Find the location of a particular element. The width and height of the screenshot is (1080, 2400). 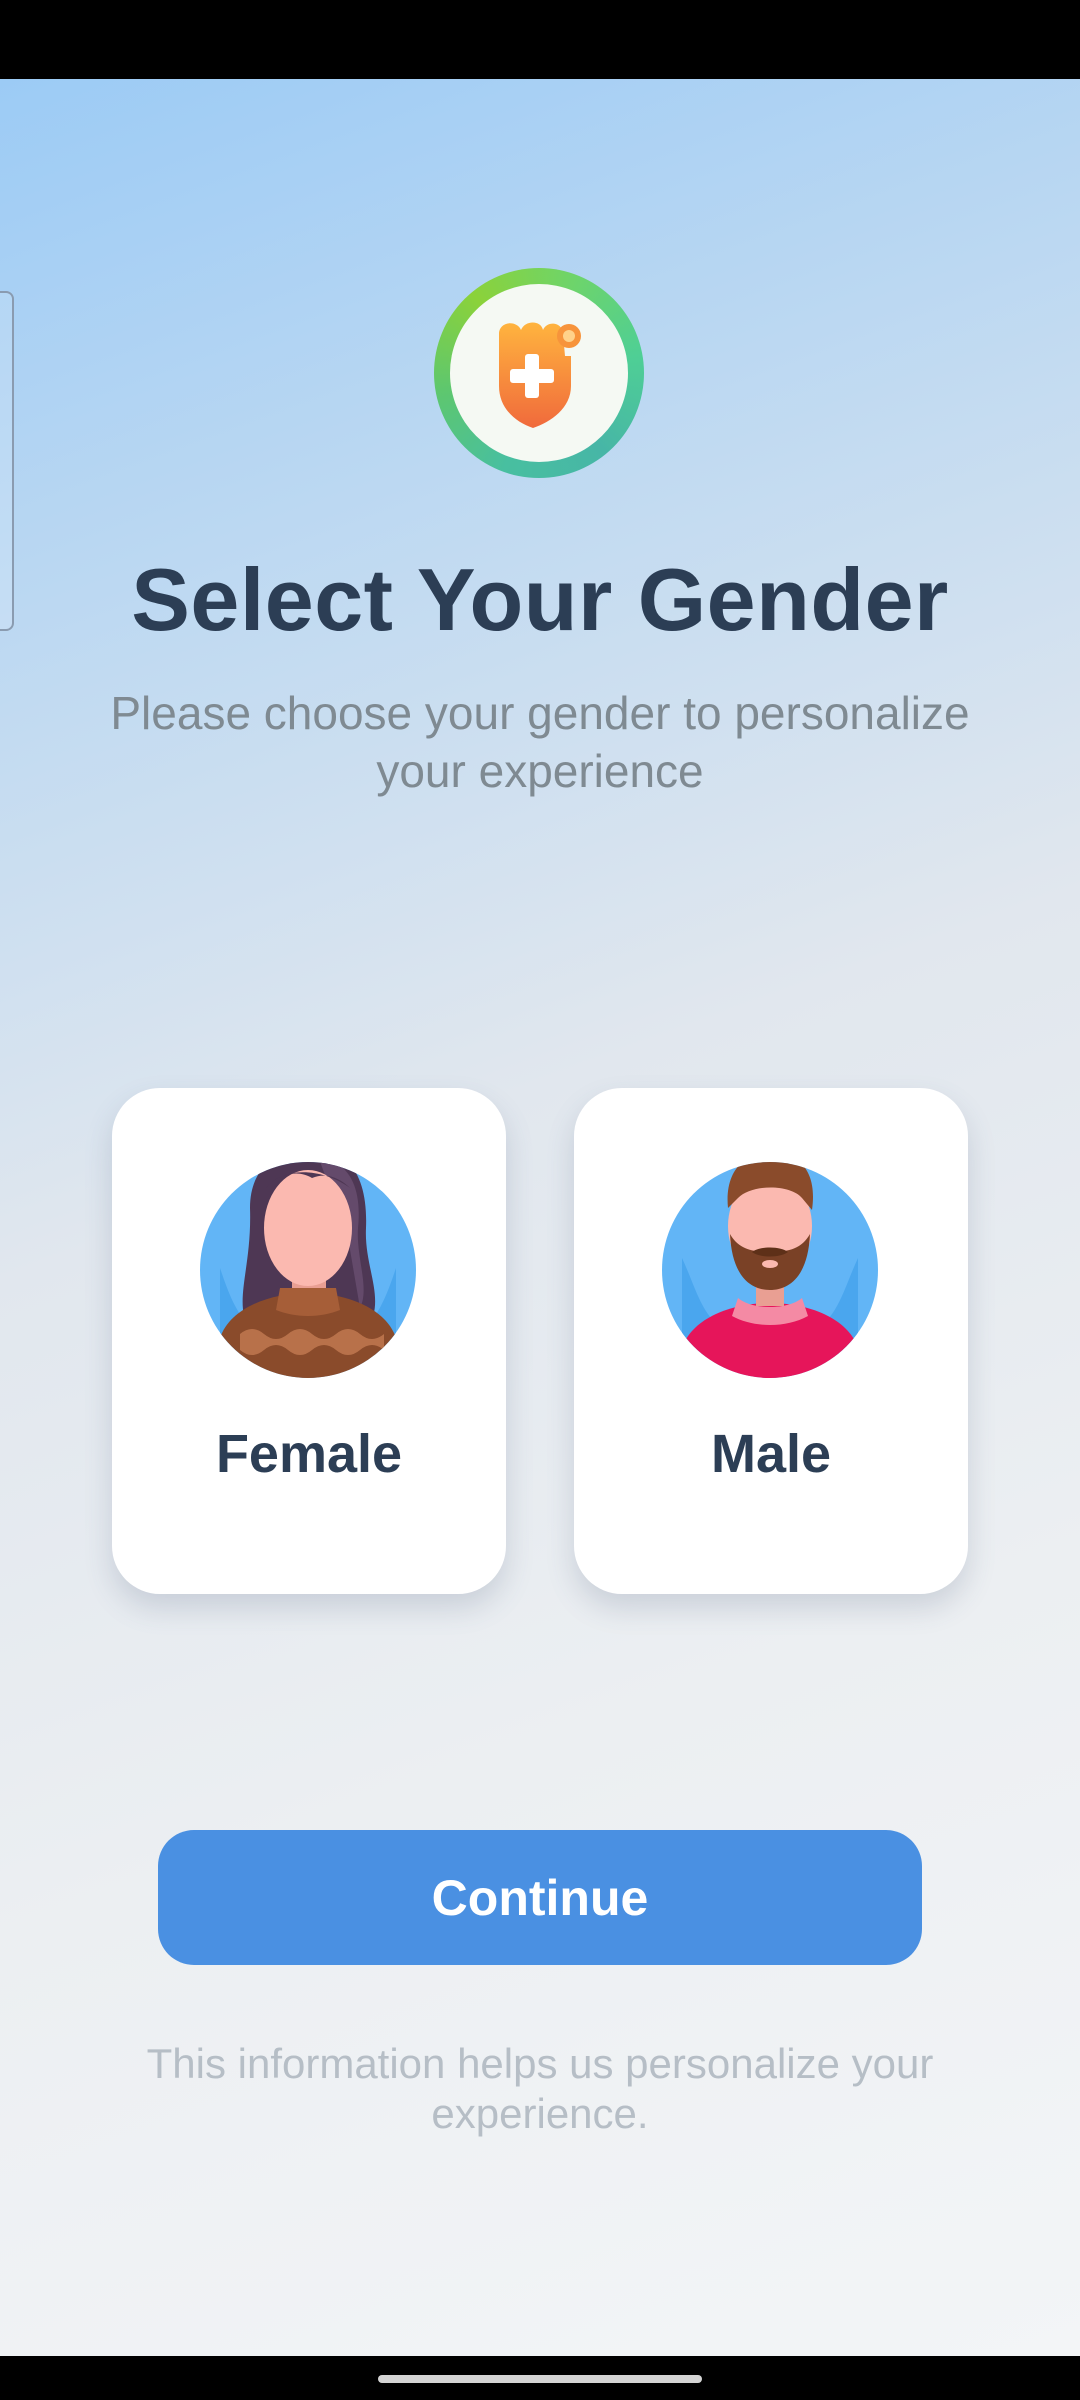

female-option-label: Female is located at coordinates (309, 1454).